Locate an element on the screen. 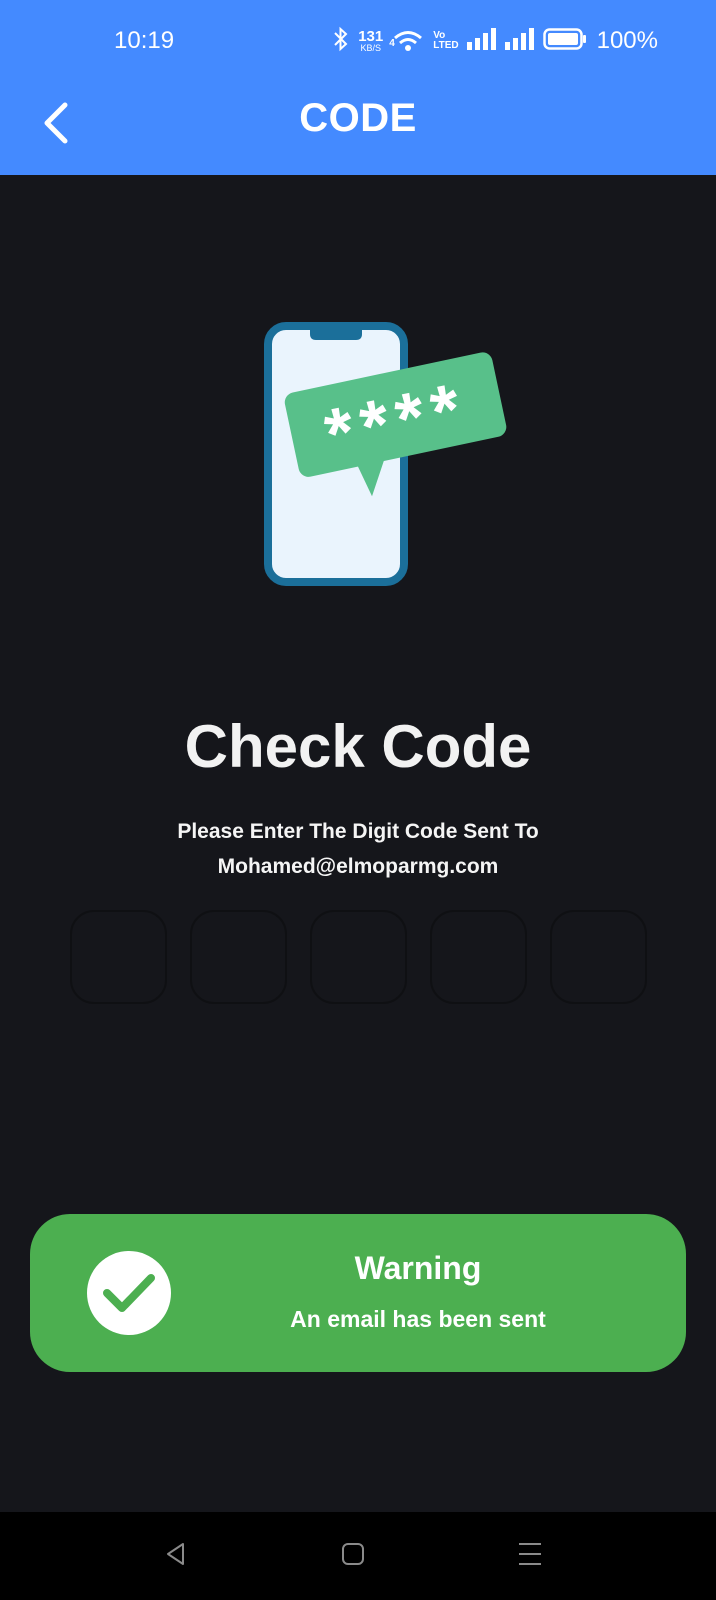 The height and width of the screenshot is (1600, 716). phone-code-illustration: **** is located at coordinates (389, 457).